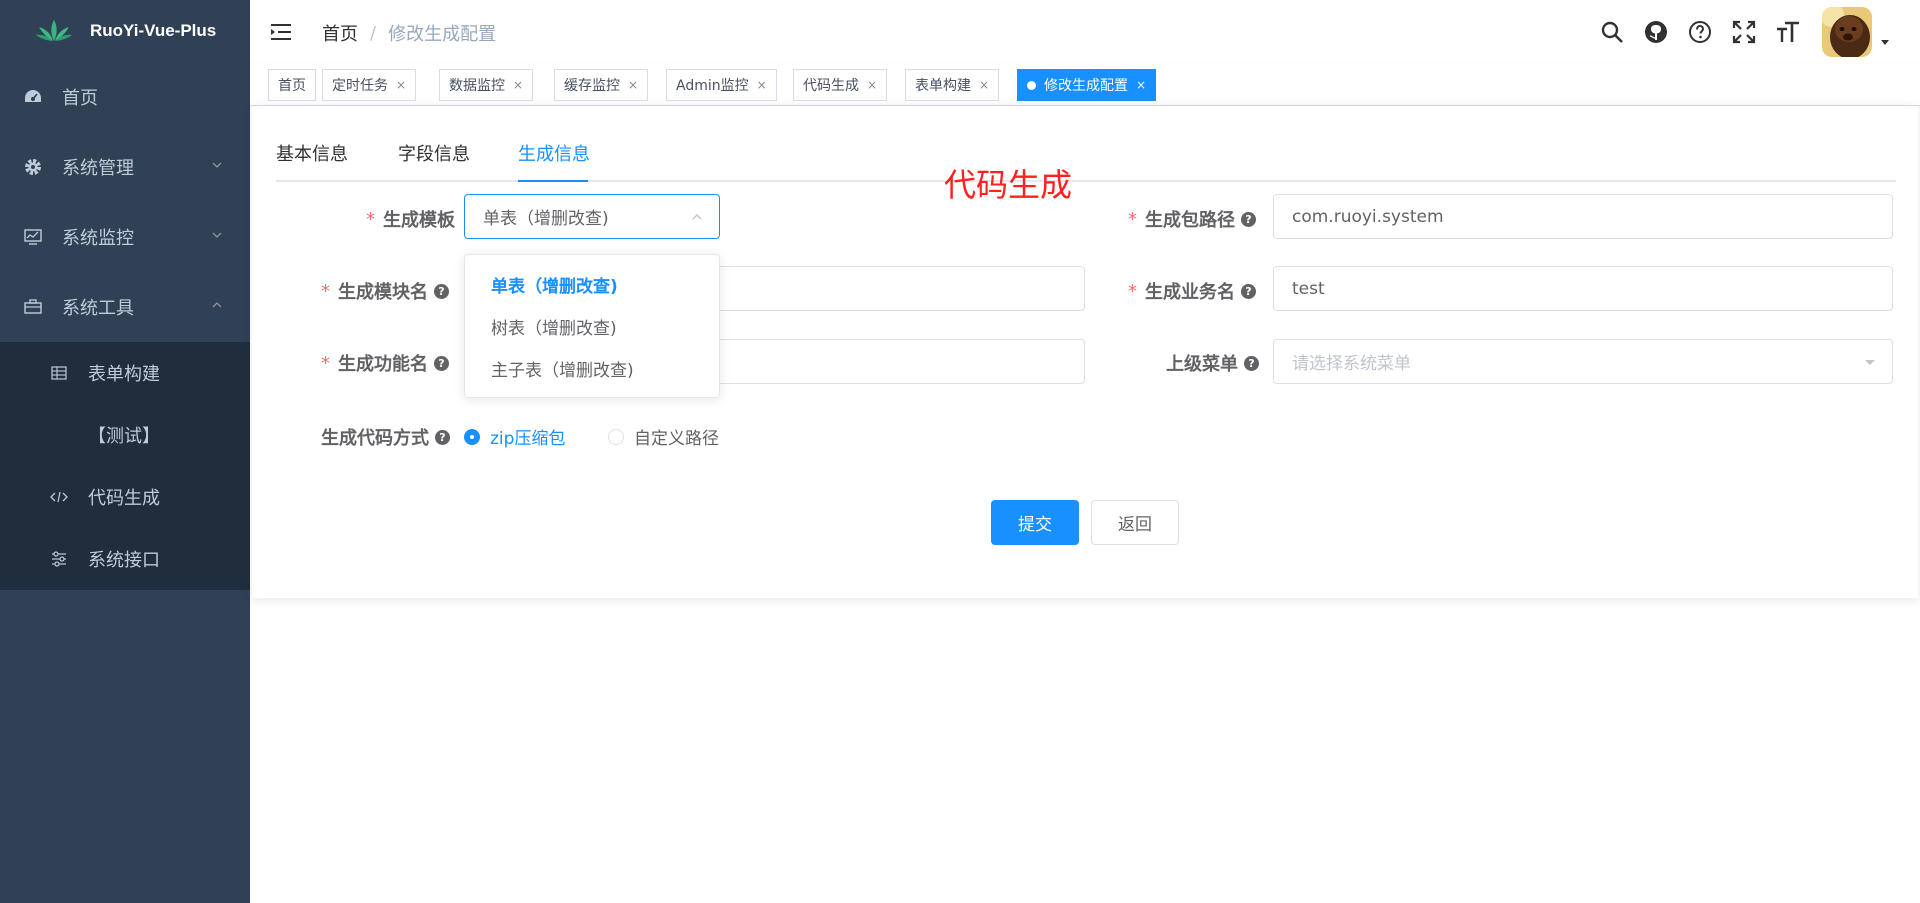 The width and height of the screenshot is (1920, 903). Describe the element at coordinates (312, 161) in the screenshot. I see `tab-basic-info: 基本信息` at that location.